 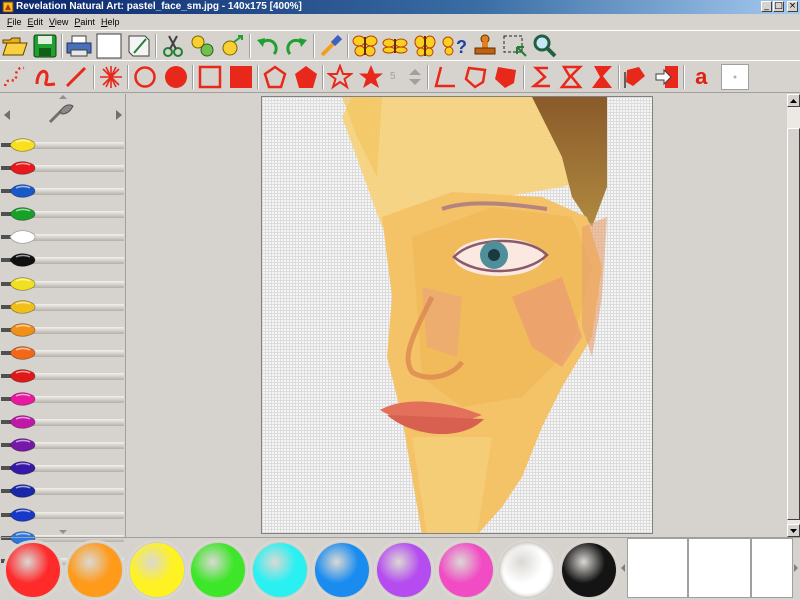 I want to click on scroll-up-button, so click(x=793, y=100).